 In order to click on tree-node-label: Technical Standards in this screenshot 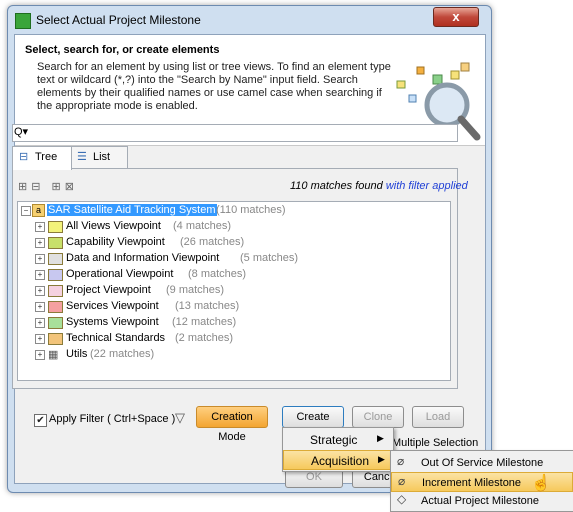, I will do `click(116, 338)`.